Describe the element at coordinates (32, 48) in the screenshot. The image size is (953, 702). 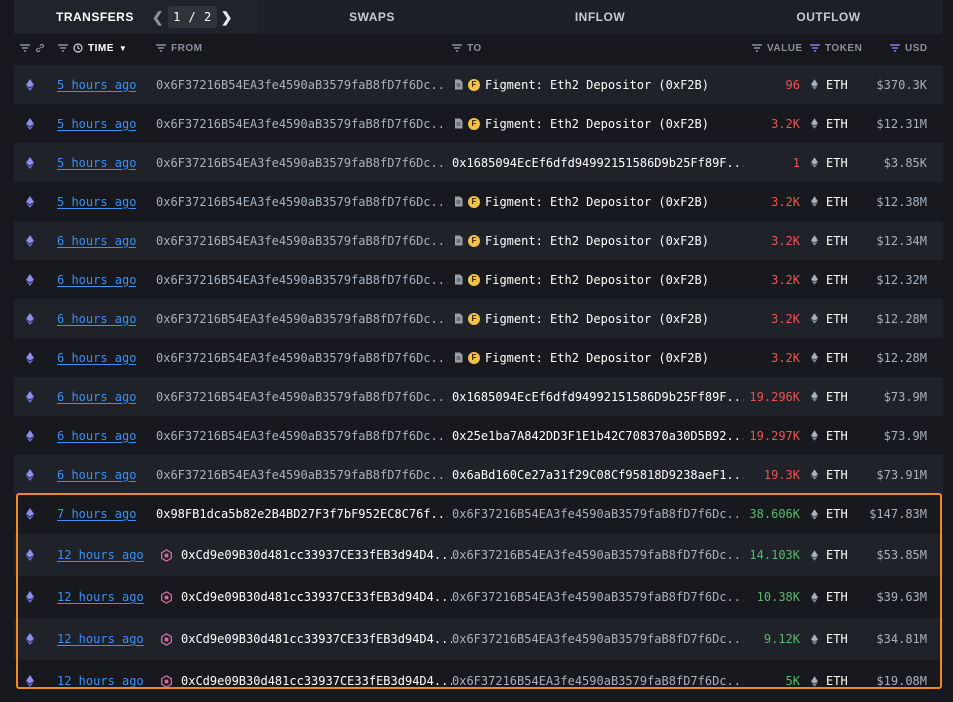
I see `filter-link-column` at that location.